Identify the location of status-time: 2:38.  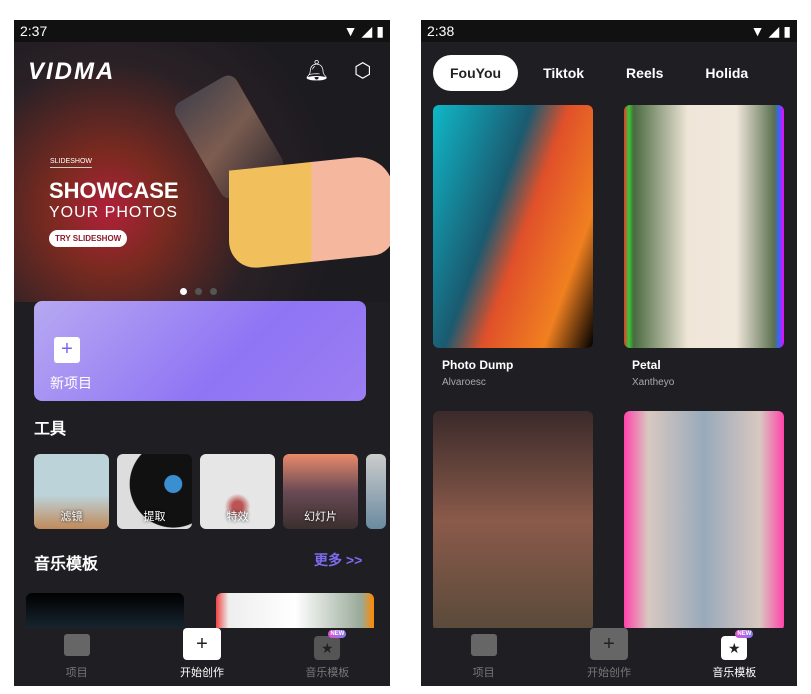
(441, 31).